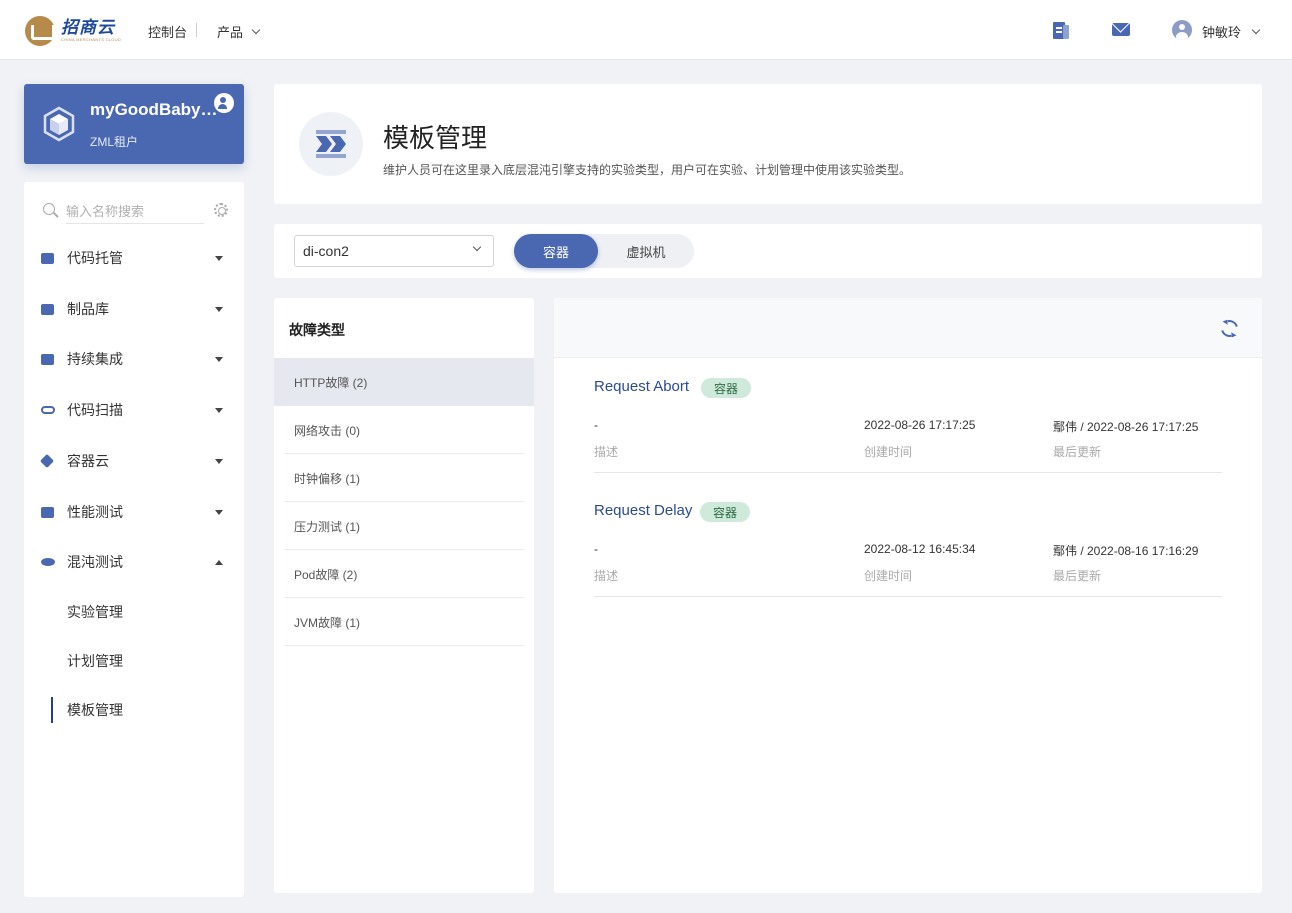  I want to click on nav-product-menu: 产品, so click(239, 31).